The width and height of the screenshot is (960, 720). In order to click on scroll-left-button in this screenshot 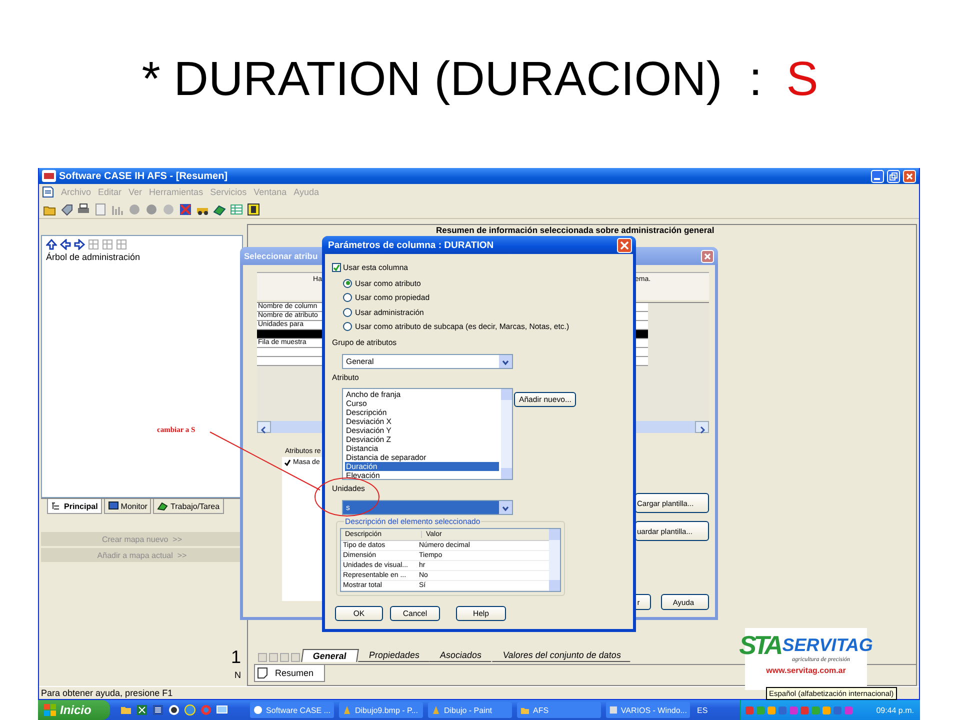, I will do `click(264, 427)`.